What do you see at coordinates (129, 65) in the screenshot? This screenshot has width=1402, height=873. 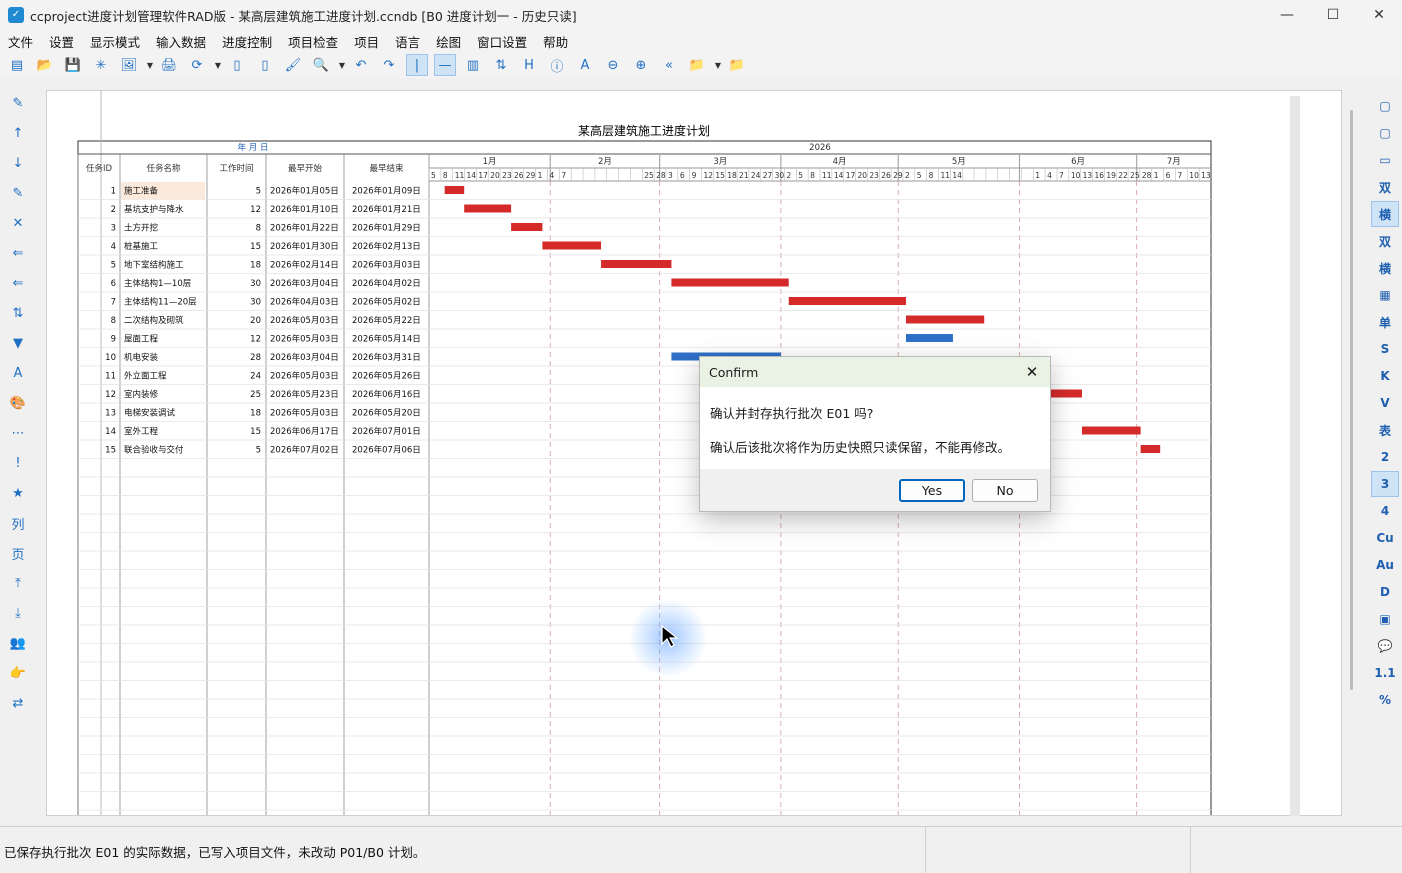 I see `image-icon: 🖼` at bounding box center [129, 65].